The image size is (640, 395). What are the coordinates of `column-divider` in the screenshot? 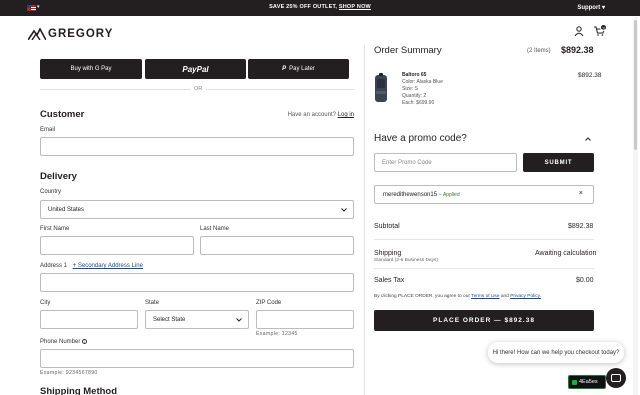 It's located at (364, 220).